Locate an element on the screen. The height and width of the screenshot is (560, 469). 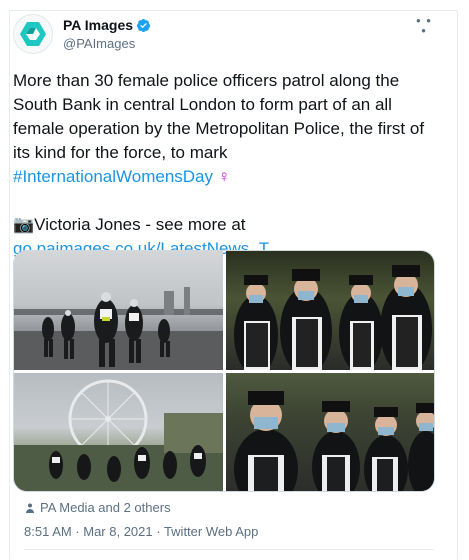
verified-badge-icon is located at coordinates (143, 25).